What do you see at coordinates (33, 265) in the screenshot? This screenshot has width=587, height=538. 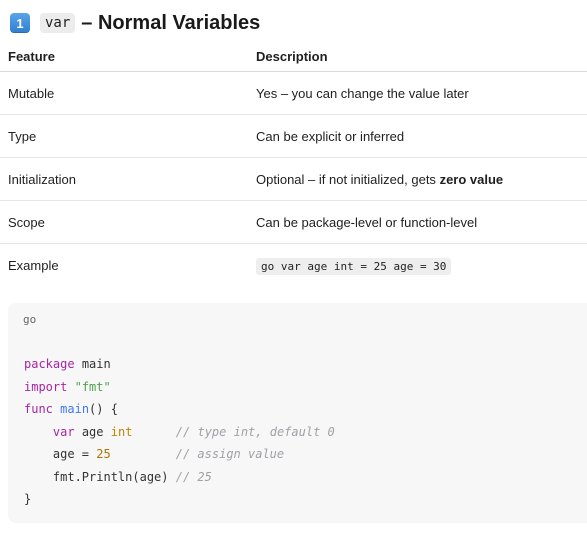 I see `row-feature: Example` at bounding box center [33, 265].